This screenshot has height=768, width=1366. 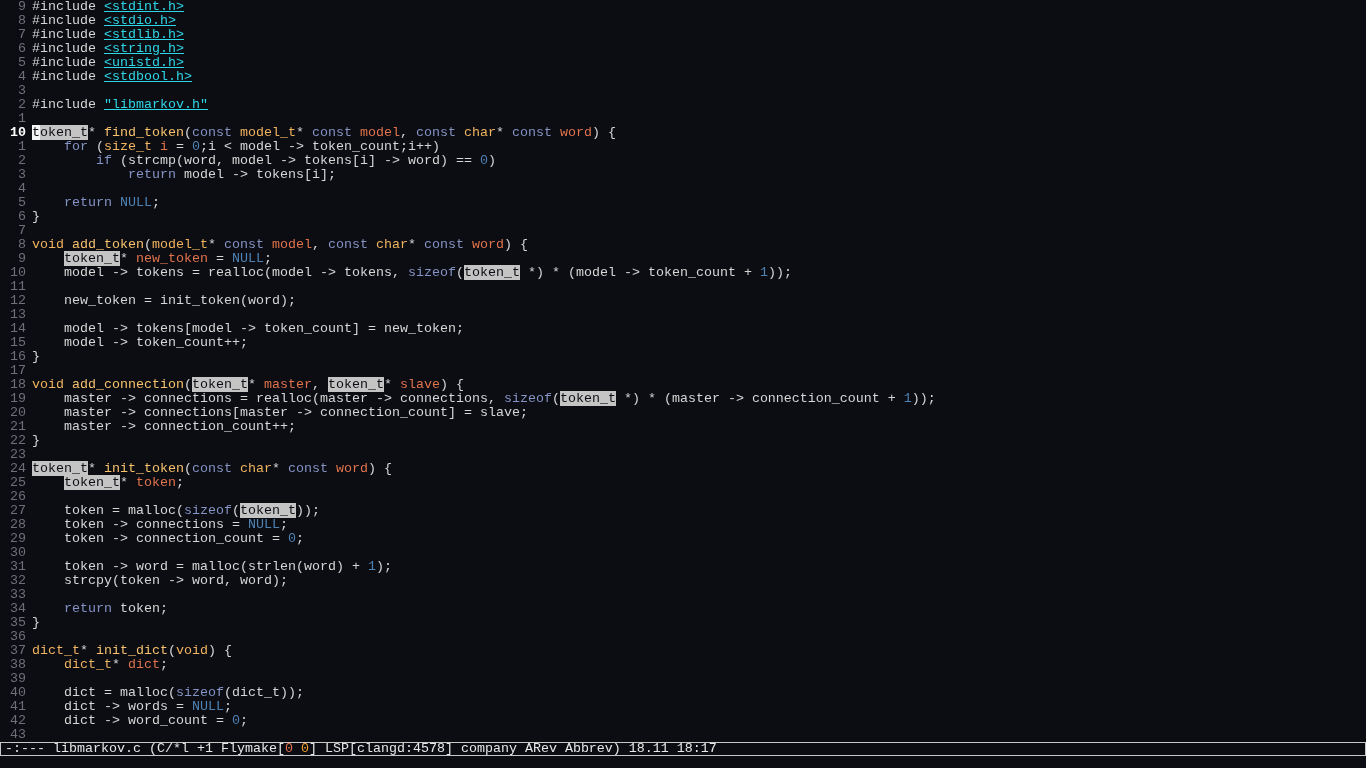 What do you see at coordinates (17, 357) in the screenshot?
I see `line-number: 16` at bounding box center [17, 357].